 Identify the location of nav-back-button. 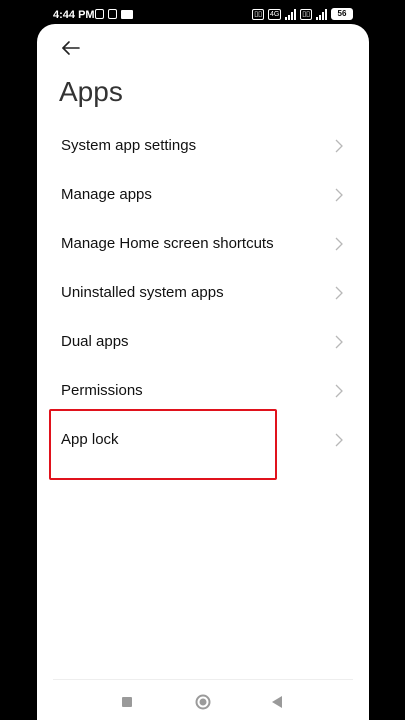
(277, 702).